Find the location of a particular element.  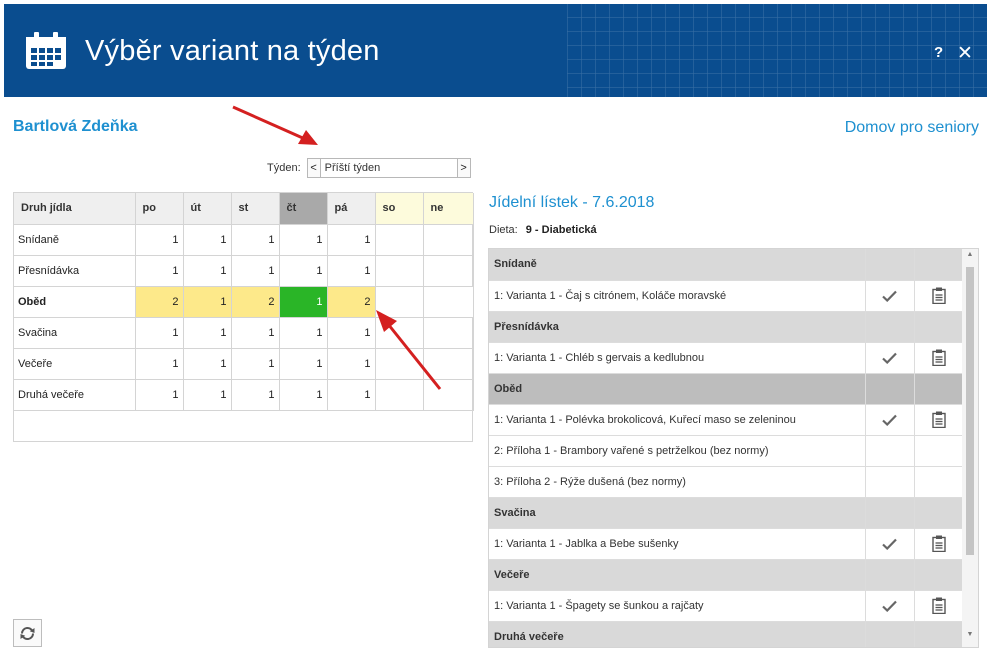

person-name: Bartlová Zdeňka is located at coordinates (75, 126).